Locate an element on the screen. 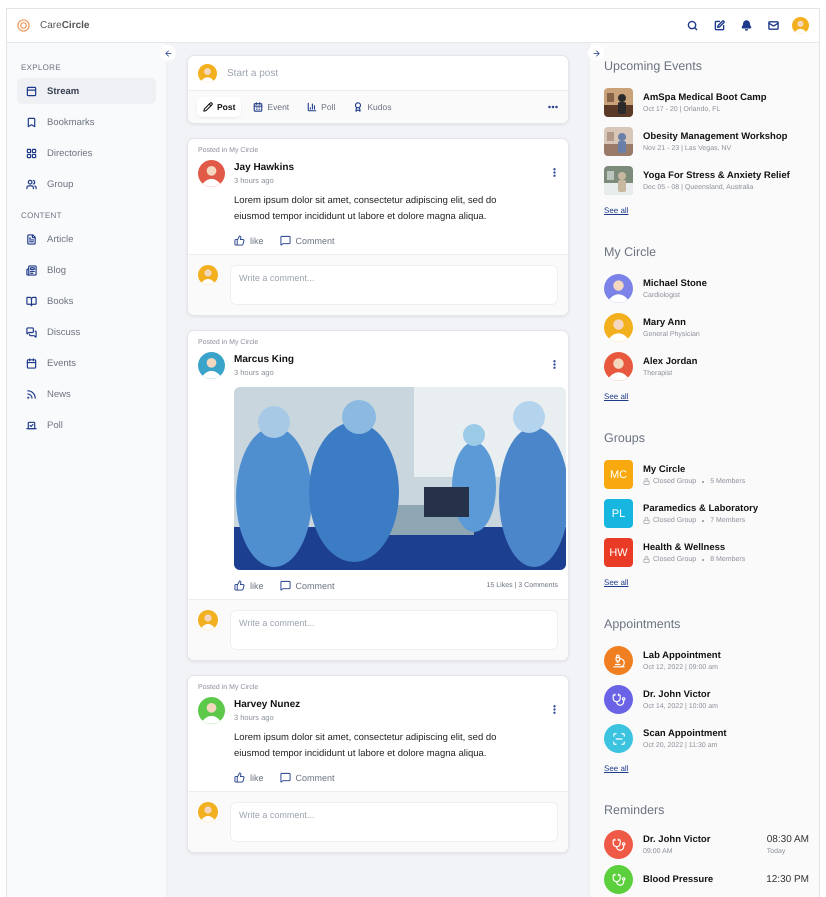  event-title: AmSpa Medical Boot Camp is located at coordinates (705, 97).